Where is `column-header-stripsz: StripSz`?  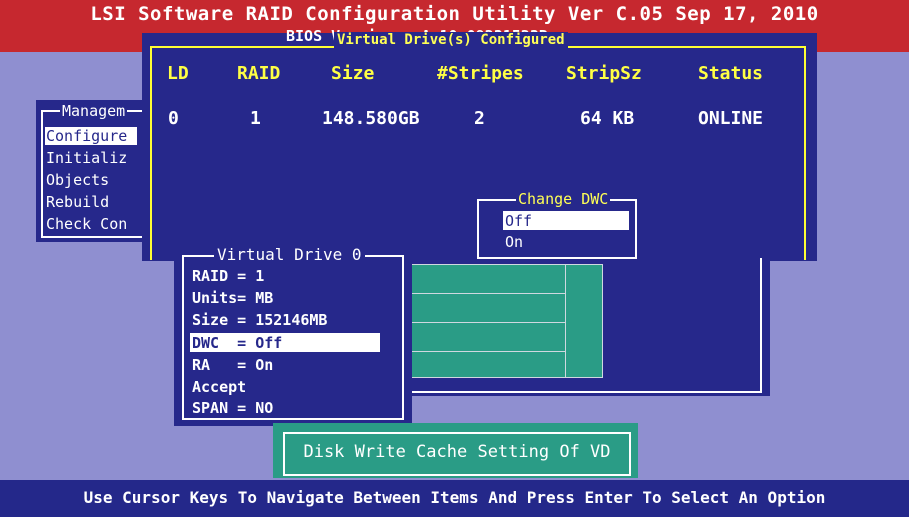 column-header-stripsz: StripSz is located at coordinates (604, 73).